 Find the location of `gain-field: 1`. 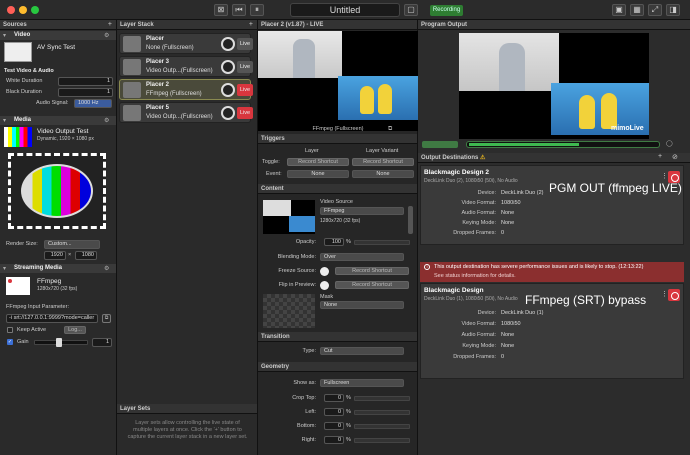

gain-field: 1 is located at coordinates (102, 342).